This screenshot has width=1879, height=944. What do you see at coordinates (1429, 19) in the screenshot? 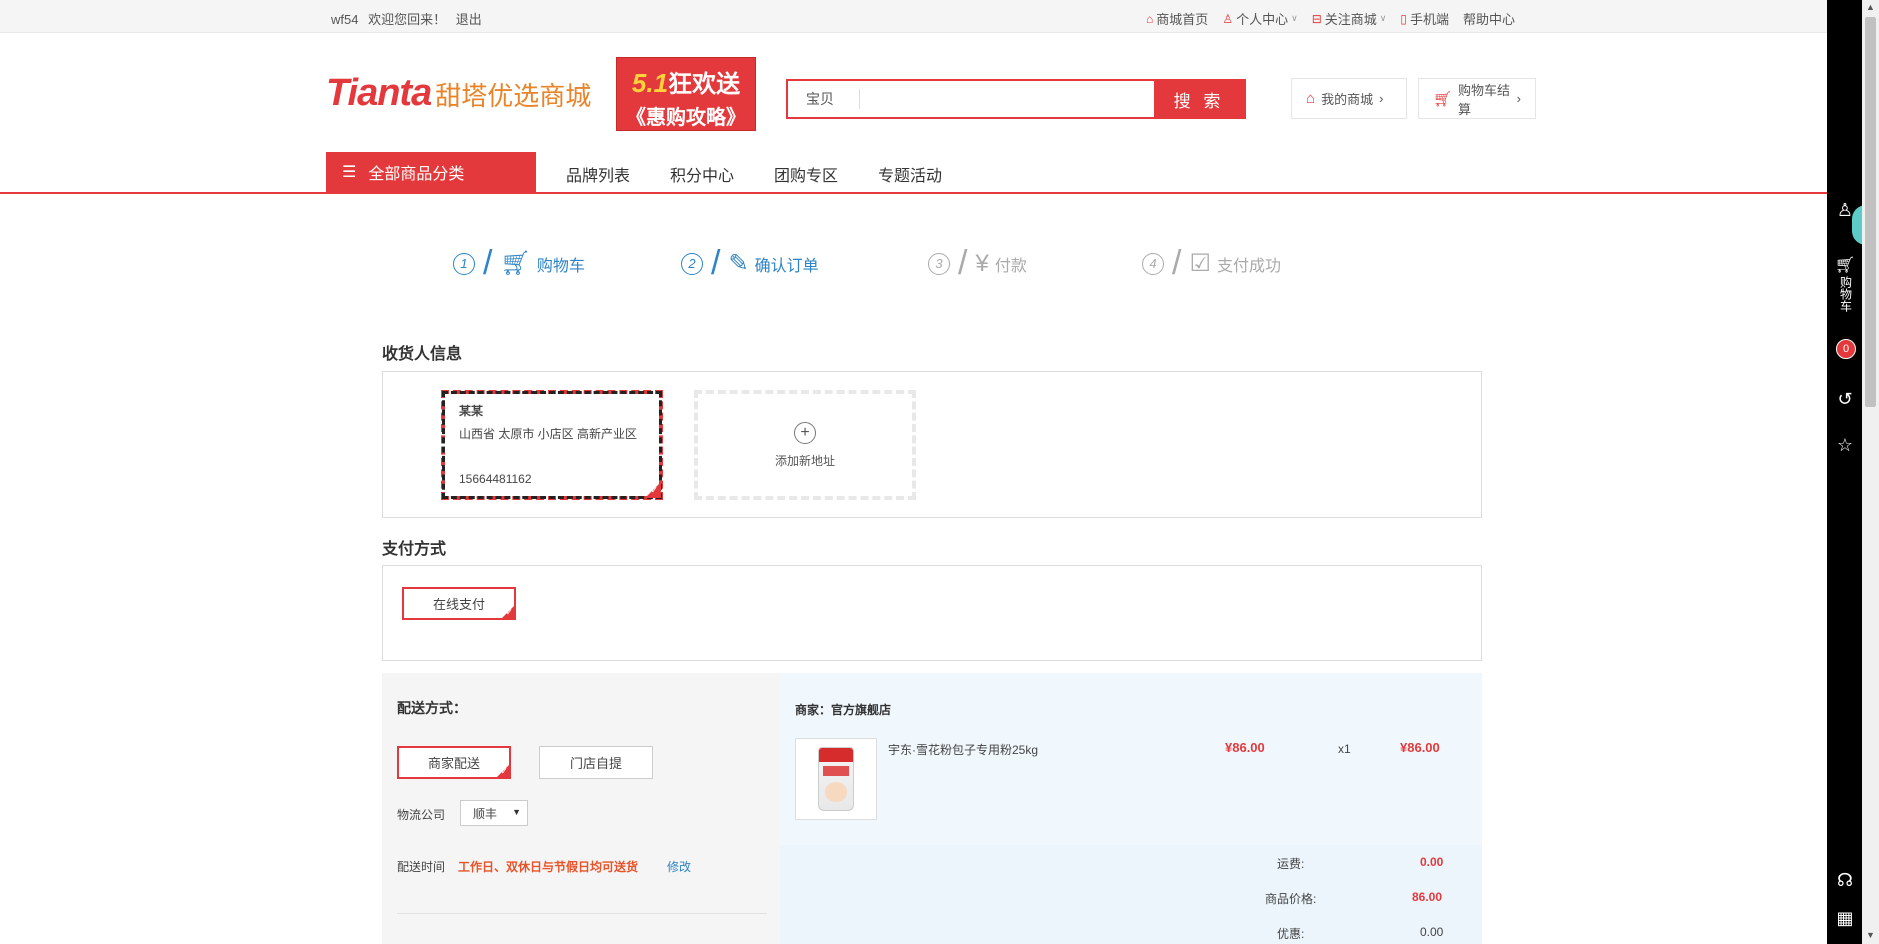
I see `top-link-label: 手机端` at bounding box center [1429, 19].